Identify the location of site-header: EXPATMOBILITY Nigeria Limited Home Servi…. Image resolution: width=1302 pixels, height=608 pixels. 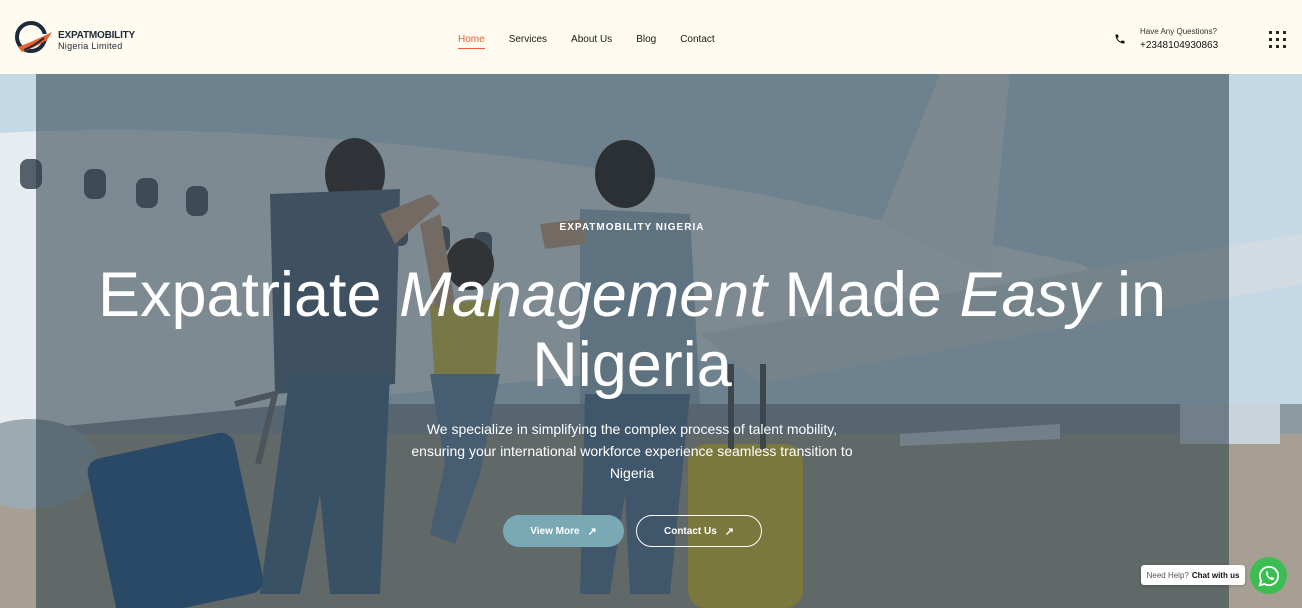
(651, 37).